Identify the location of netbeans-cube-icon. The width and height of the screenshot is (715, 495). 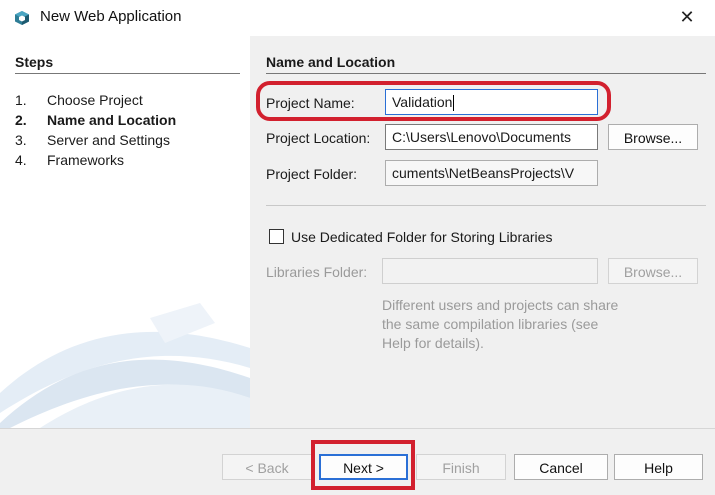
(22, 18).